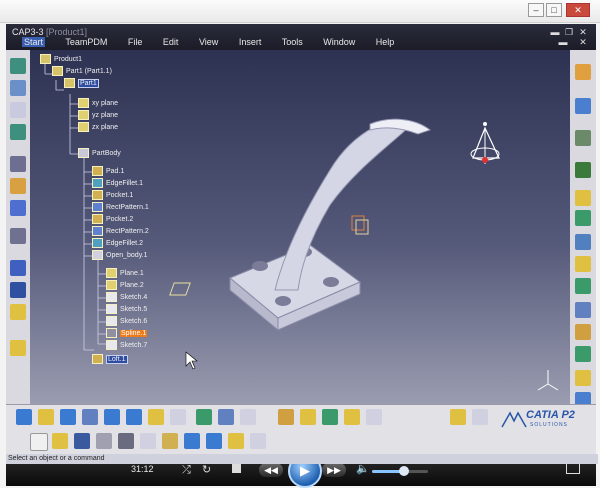 The image size is (600, 488). What do you see at coordinates (81, 83) in the screenshot?
I see `tree-node-part-root: Part1` at bounding box center [81, 83].